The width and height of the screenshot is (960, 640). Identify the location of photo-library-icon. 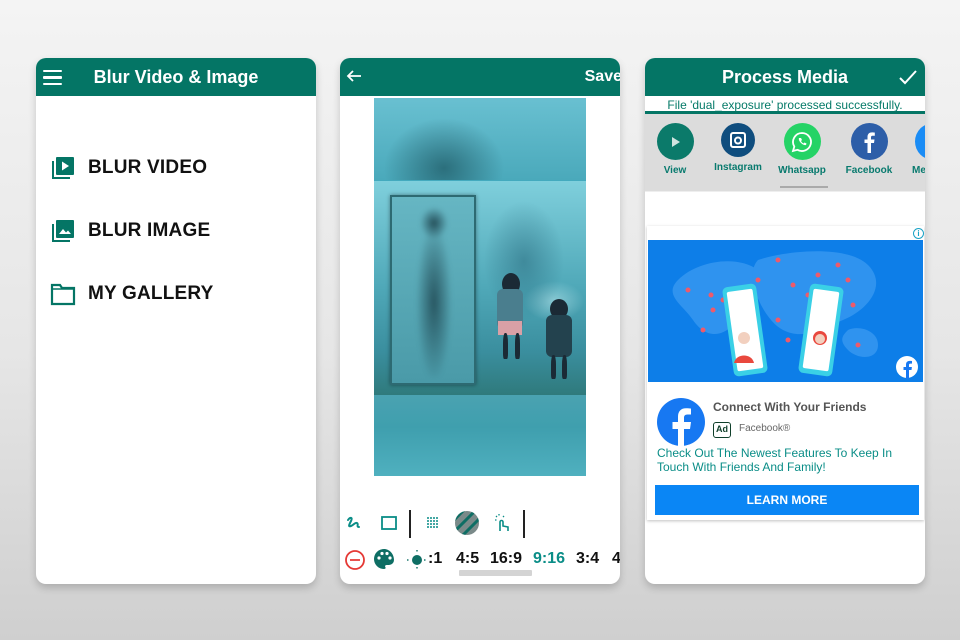
(63, 231).